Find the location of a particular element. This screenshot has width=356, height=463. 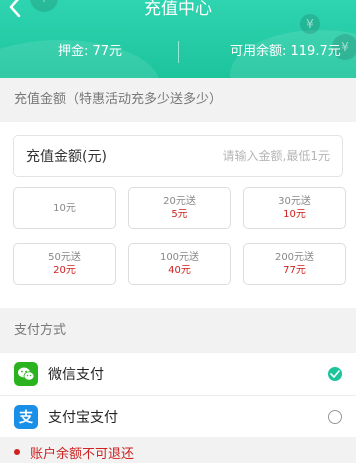

svg-text: 支 is located at coordinates (26, 417).